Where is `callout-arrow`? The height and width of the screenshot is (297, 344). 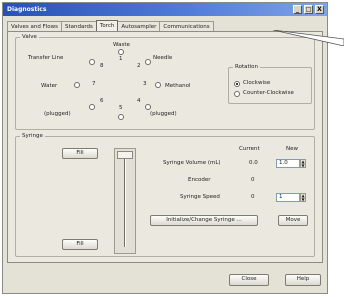
callout-arrow is located at coordinates (308, 38).